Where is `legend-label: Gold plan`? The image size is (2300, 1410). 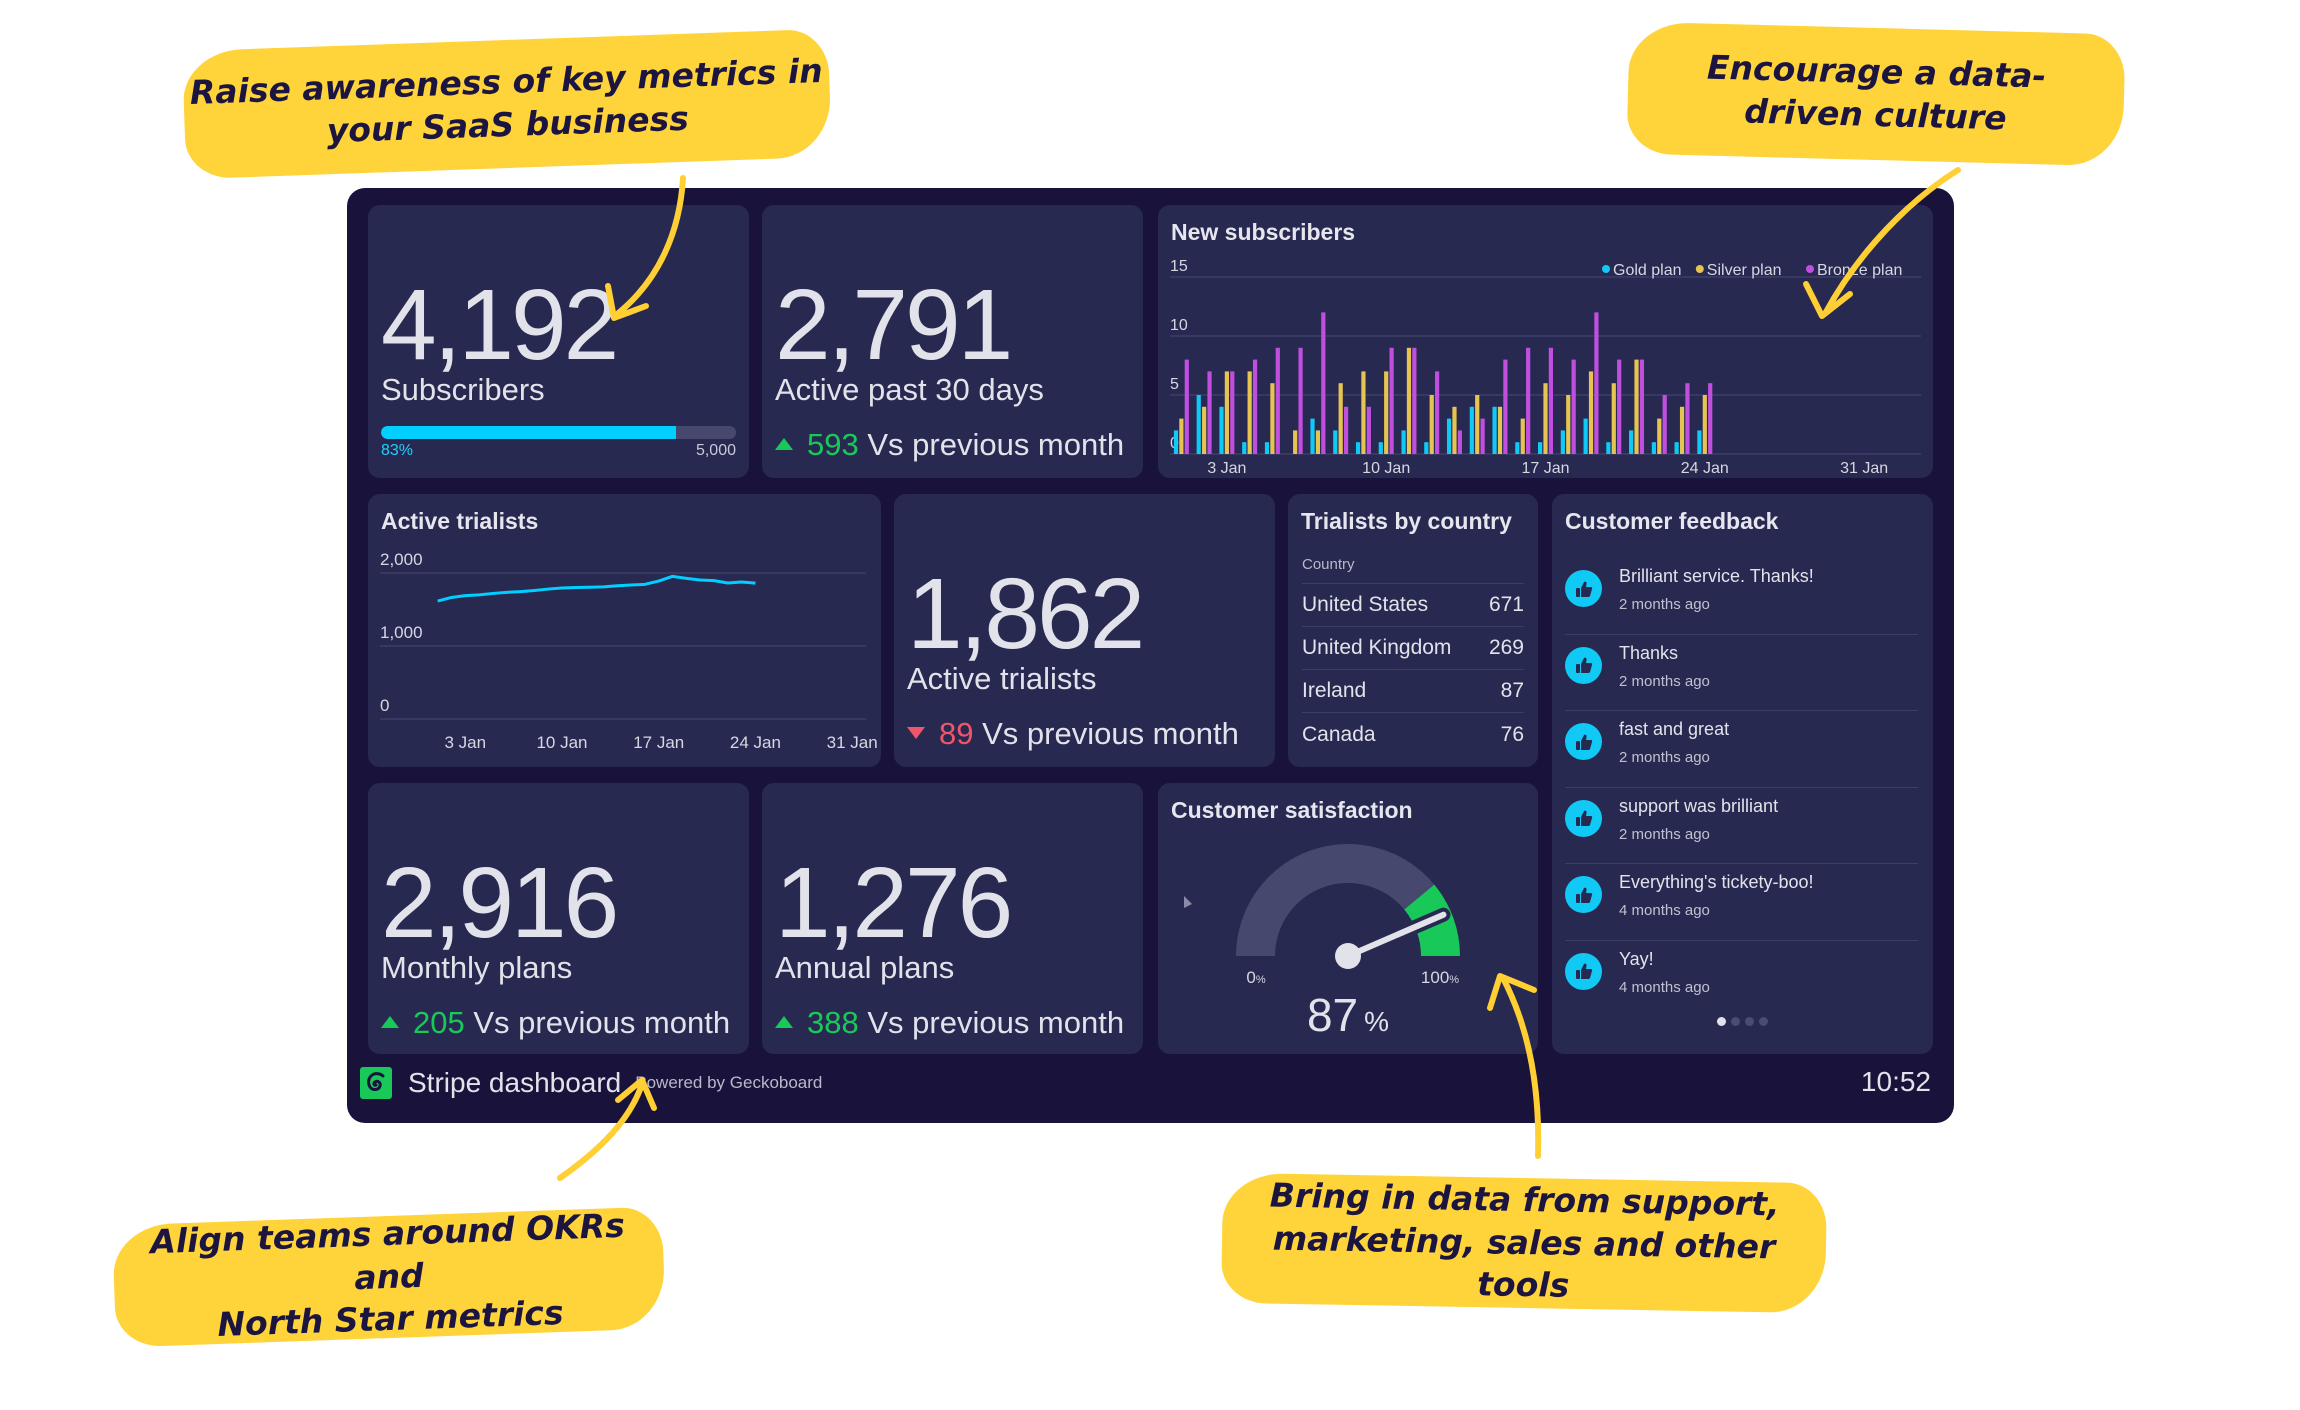 legend-label: Gold plan is located at coordinates (1647, 270).